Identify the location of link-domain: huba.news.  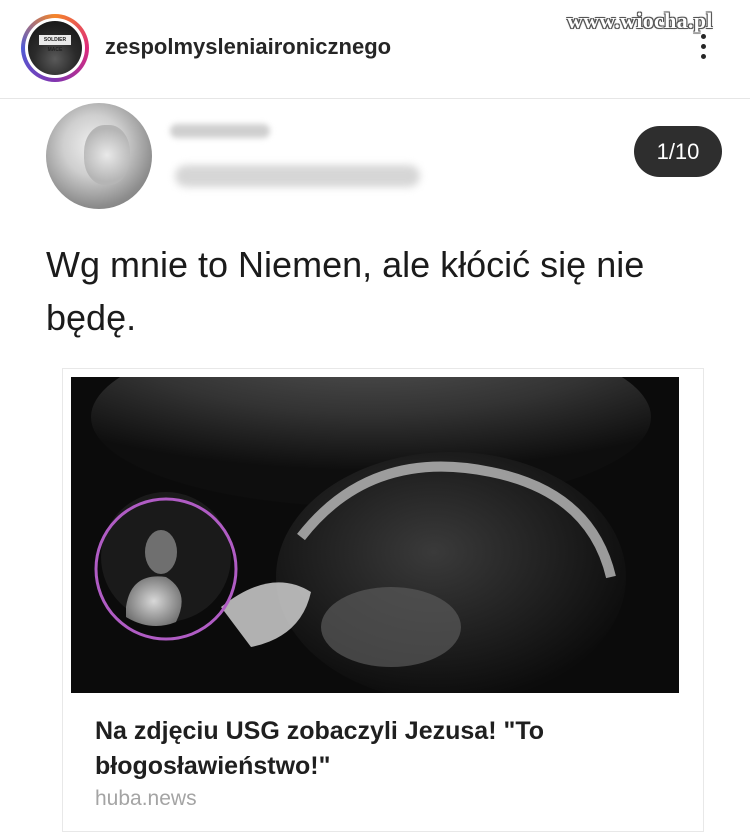
(146, 799).